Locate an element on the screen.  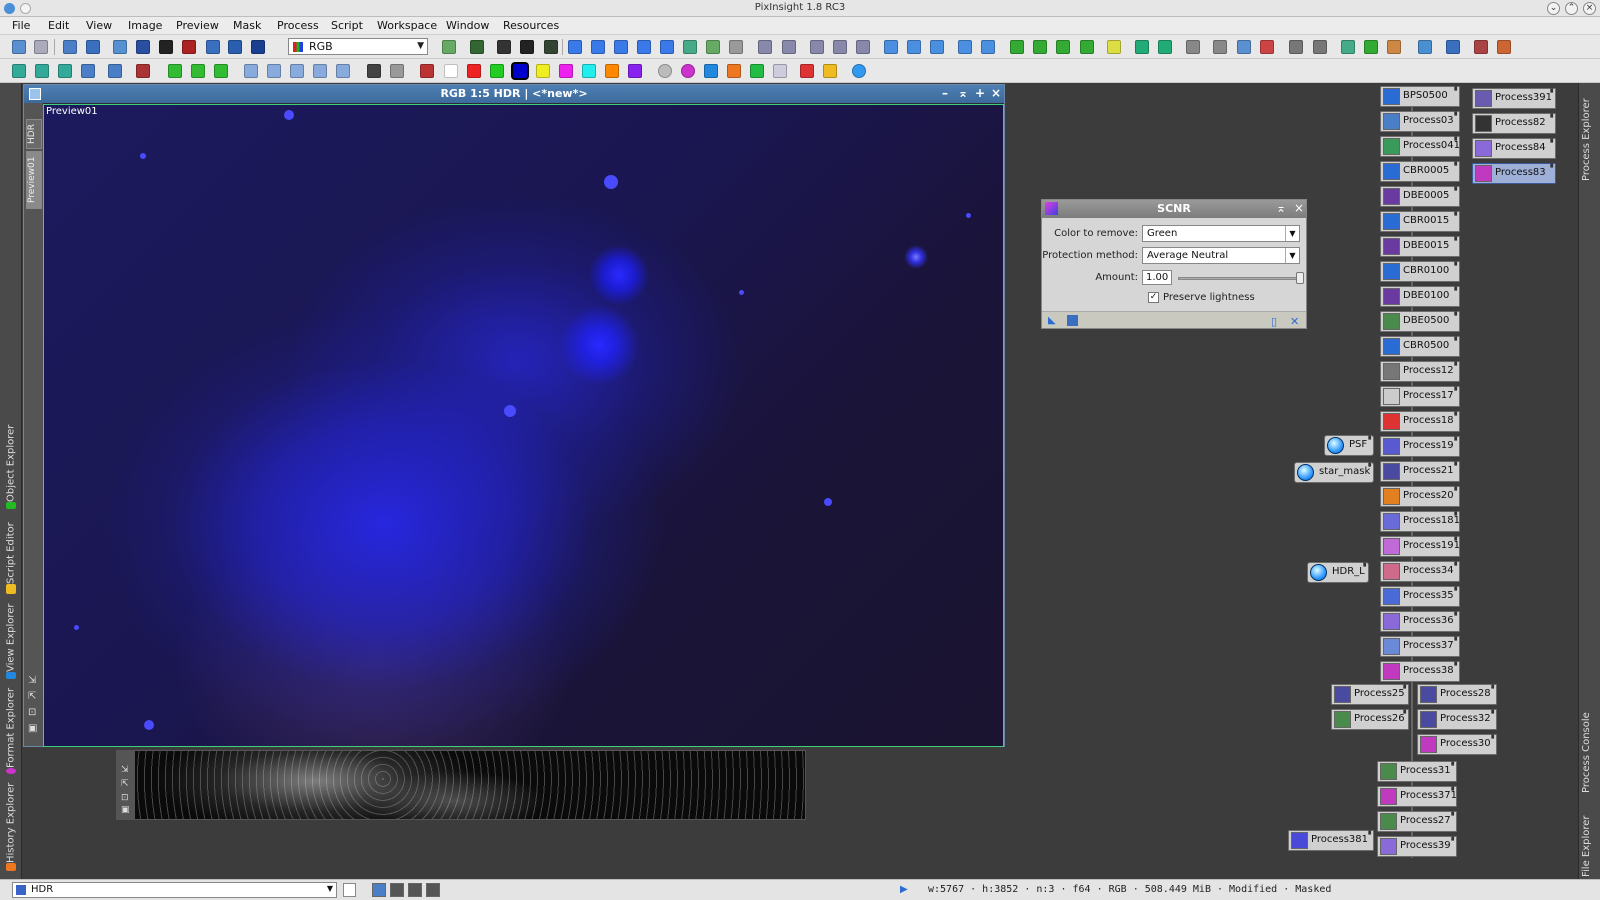
maximize-icon: + is located at coordinates (980, 93).